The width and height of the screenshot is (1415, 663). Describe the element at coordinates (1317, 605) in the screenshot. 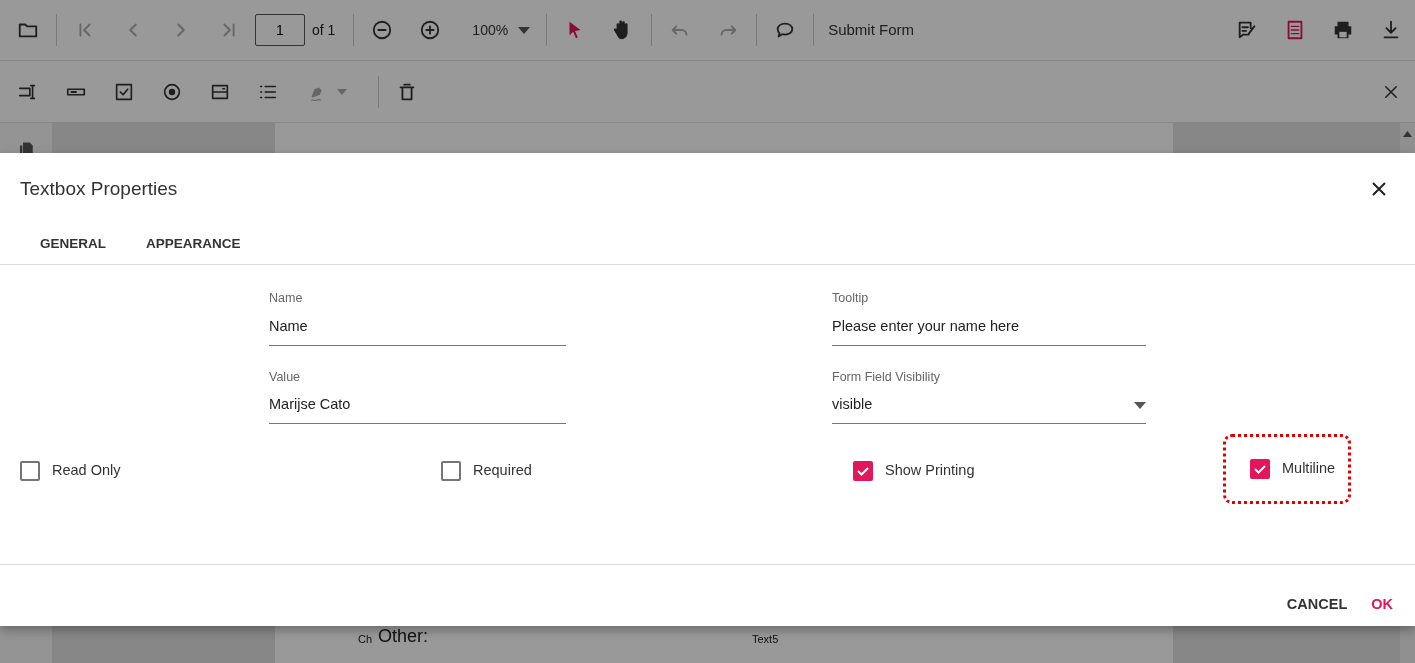

I see `cancel-button: CANCEL` at that location.